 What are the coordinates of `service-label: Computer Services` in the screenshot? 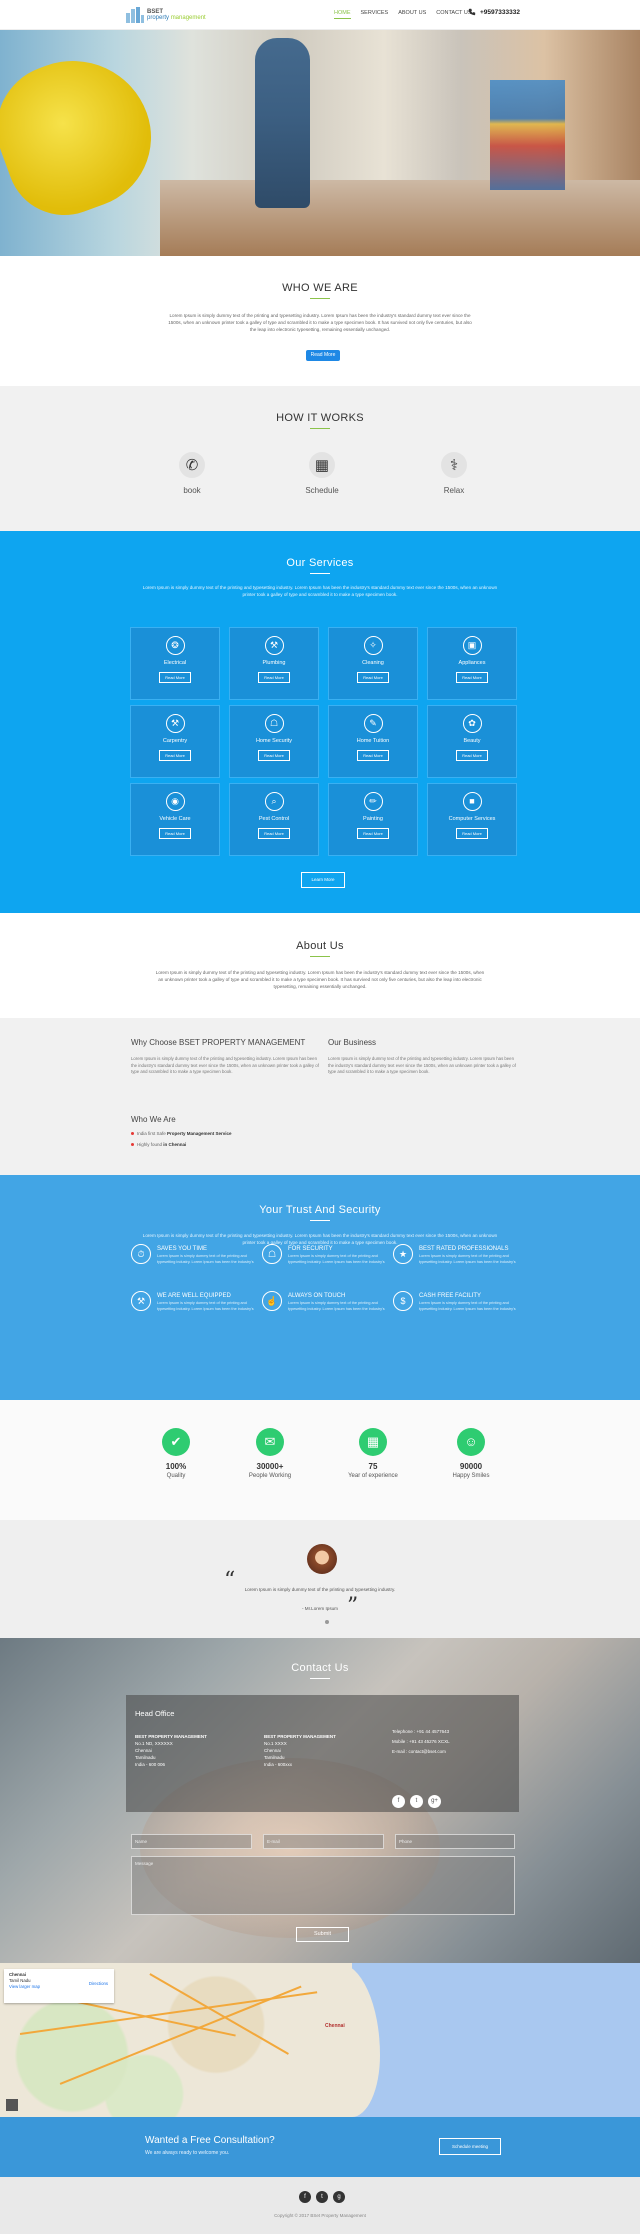 It's located at (472, 819).